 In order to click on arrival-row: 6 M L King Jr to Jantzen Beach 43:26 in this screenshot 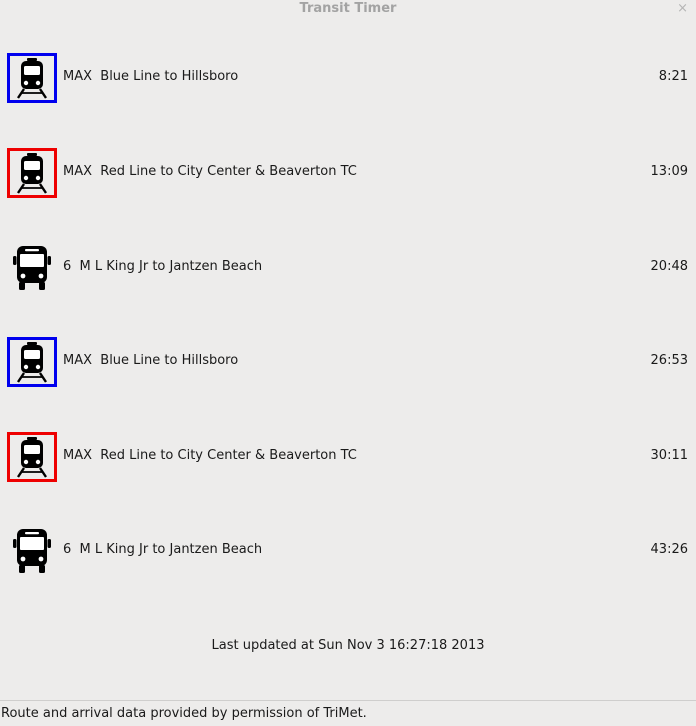, I will do `click(348, 551)`.